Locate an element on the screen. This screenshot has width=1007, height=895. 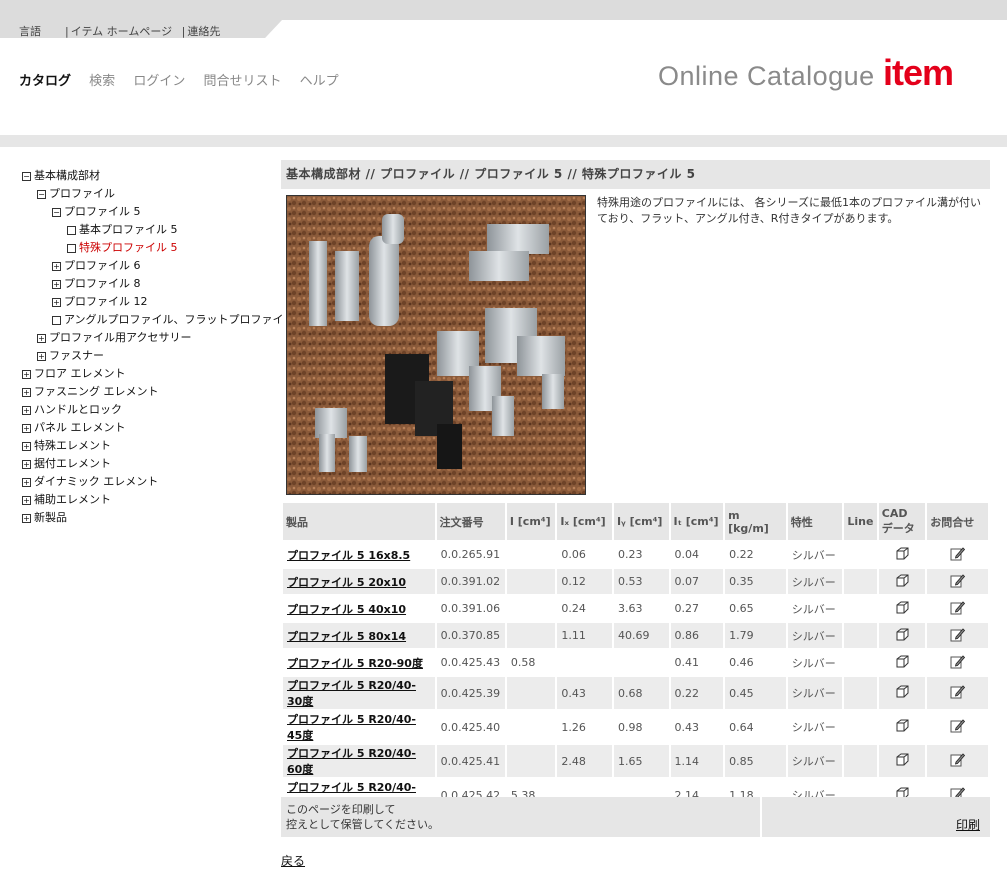
tree-node-label: プロファイル用アクセサリー is located at coordinates (120, 338).